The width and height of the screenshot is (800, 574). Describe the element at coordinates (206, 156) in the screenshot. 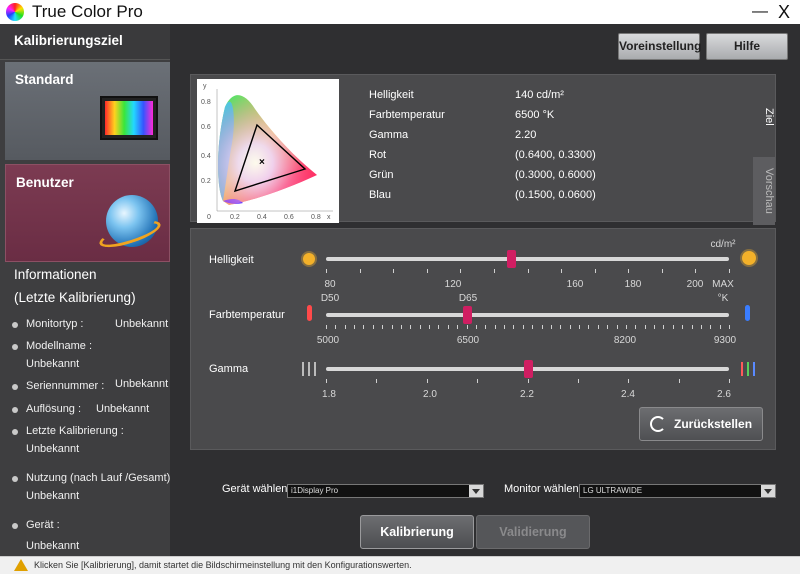

I see `cie-y-tick: 0.4` at that location.